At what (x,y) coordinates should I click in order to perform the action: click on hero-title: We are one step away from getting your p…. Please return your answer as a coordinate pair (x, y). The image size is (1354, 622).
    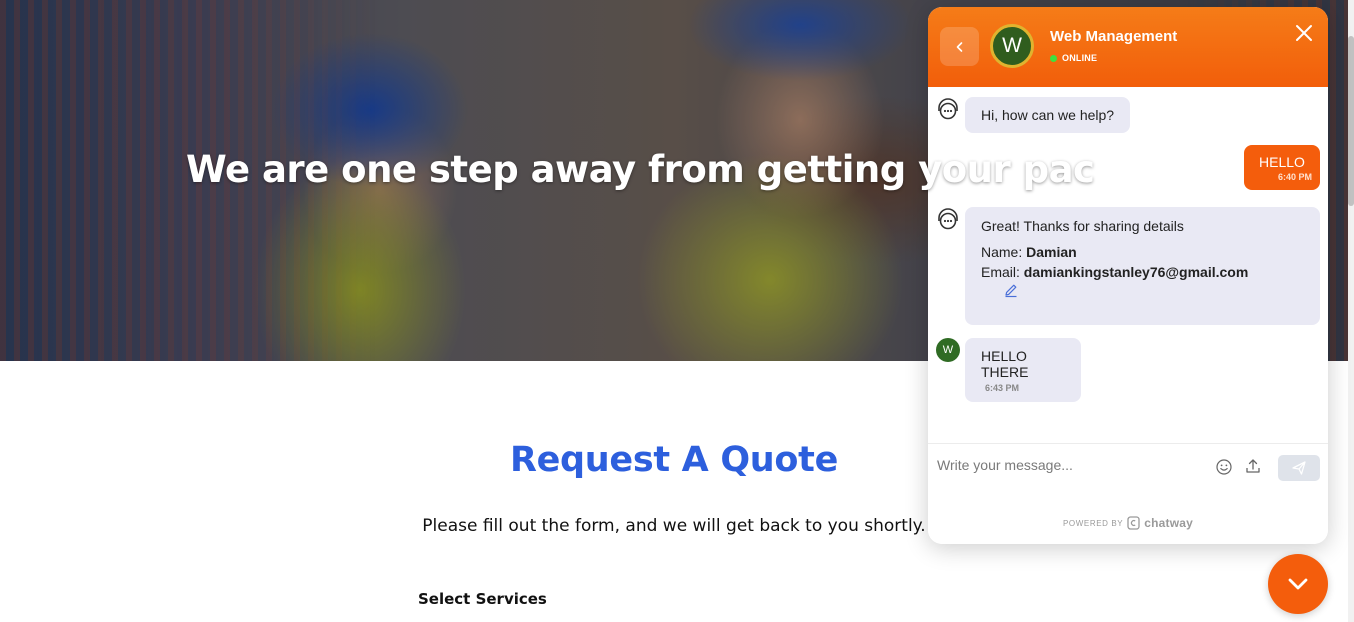
    Looking at the image, I should click on (640, 169).